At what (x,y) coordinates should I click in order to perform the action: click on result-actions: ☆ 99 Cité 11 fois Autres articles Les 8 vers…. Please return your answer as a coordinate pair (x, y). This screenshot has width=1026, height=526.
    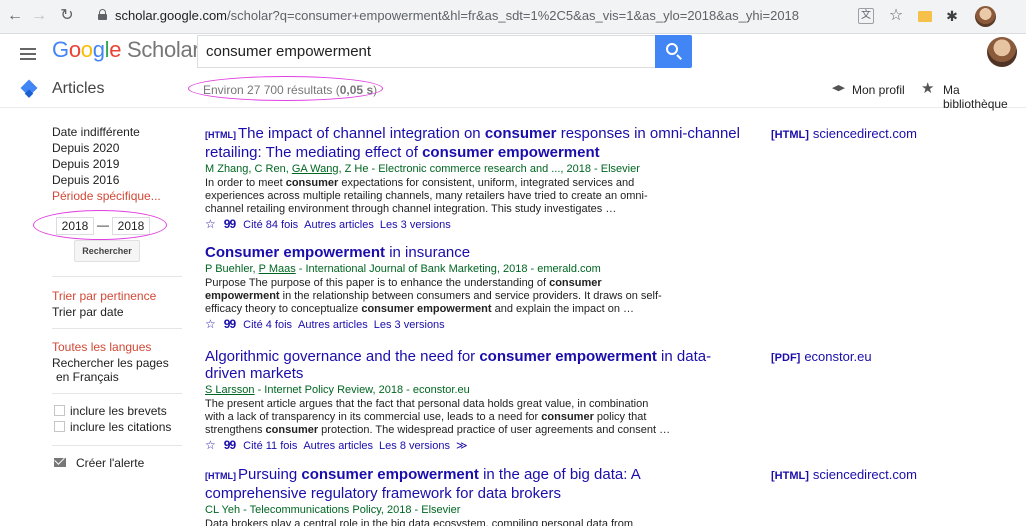
    Looking at the image, I should click on (475, 445).